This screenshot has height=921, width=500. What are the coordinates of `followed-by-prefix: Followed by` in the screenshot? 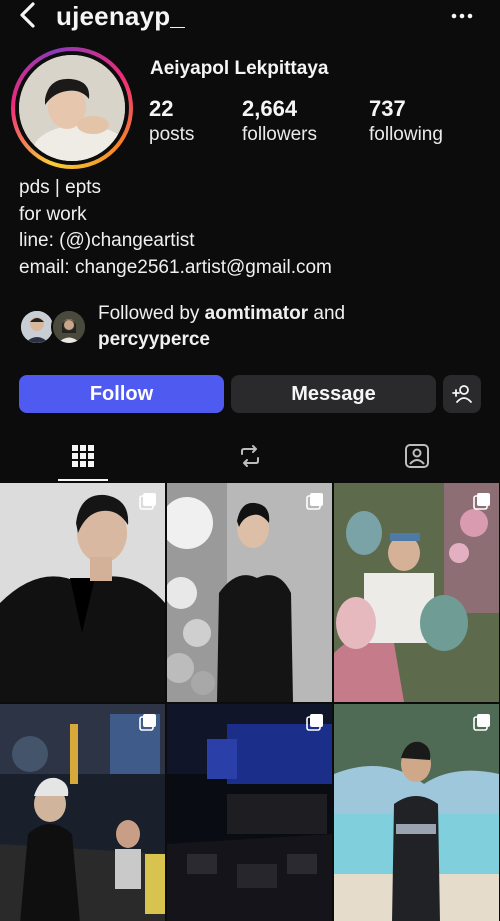 It's located at (151, 313).